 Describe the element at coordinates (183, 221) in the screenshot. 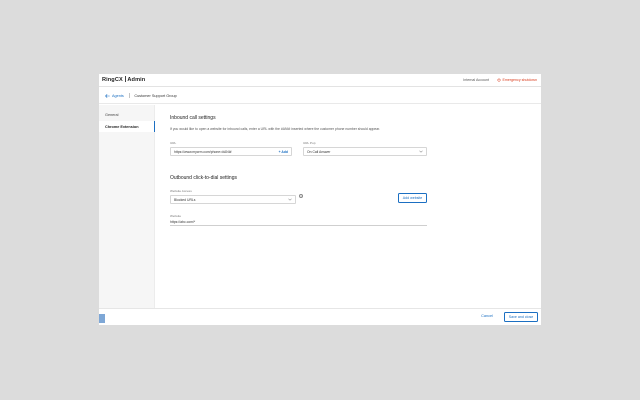

I see `website-value: https://abc.com/*` at that location.